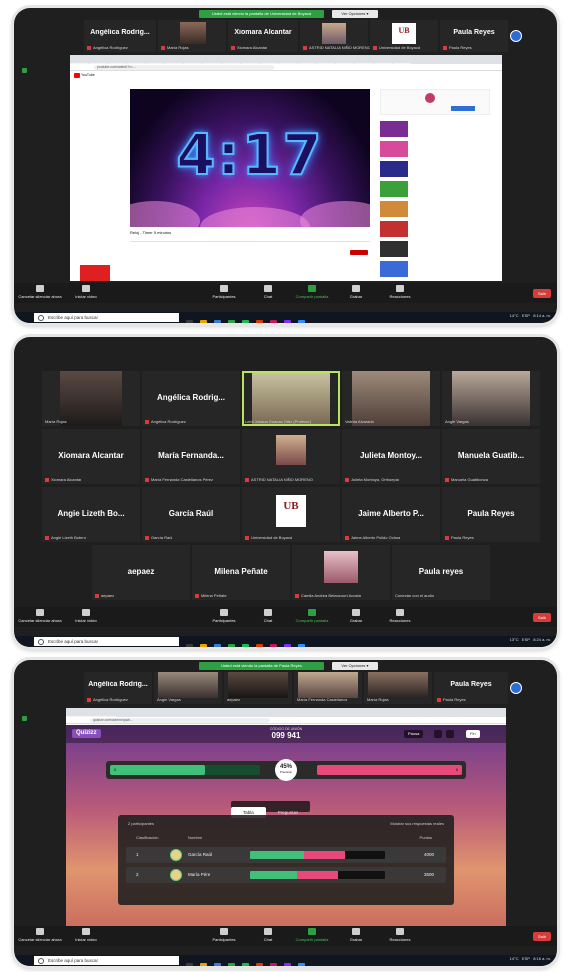 The width and height of the screenshot is (571, 972). What do you see at coordinates (391, 398) in the screenshot?
I see `participant-tile: Valeria Alvarado` at bounding box center [391, 398].